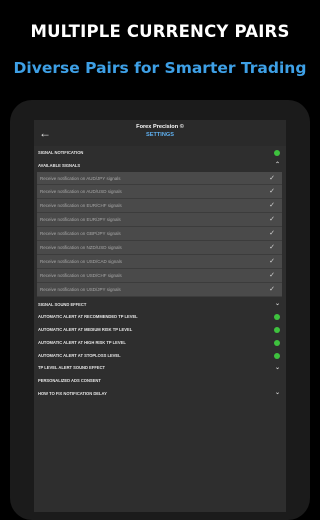 The width and height of the screenshot is (320, 520). I want to click on signal-item-aud-usd: Receive notification on AUD/USD signals ✓, so click(159, 192).